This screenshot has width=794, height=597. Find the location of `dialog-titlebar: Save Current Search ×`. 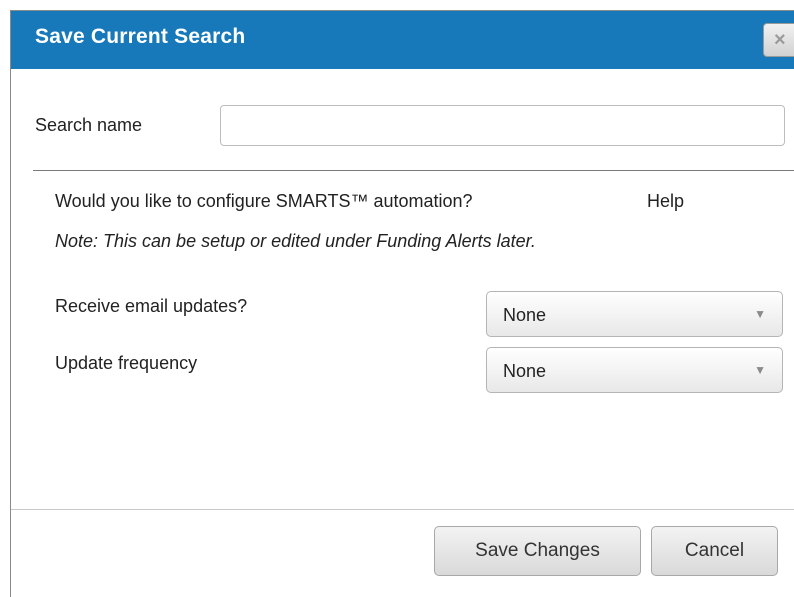

dialog-titlebar: Save Current Search × is located at coordinates (402, 40).